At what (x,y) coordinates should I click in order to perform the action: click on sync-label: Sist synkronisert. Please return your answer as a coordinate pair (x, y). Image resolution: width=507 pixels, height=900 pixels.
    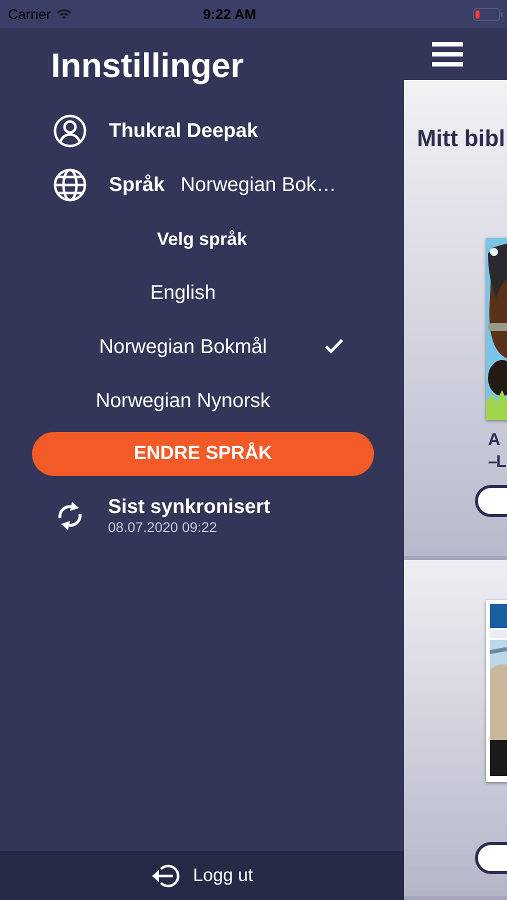
    Looking at the image, I should click on (189, 507).